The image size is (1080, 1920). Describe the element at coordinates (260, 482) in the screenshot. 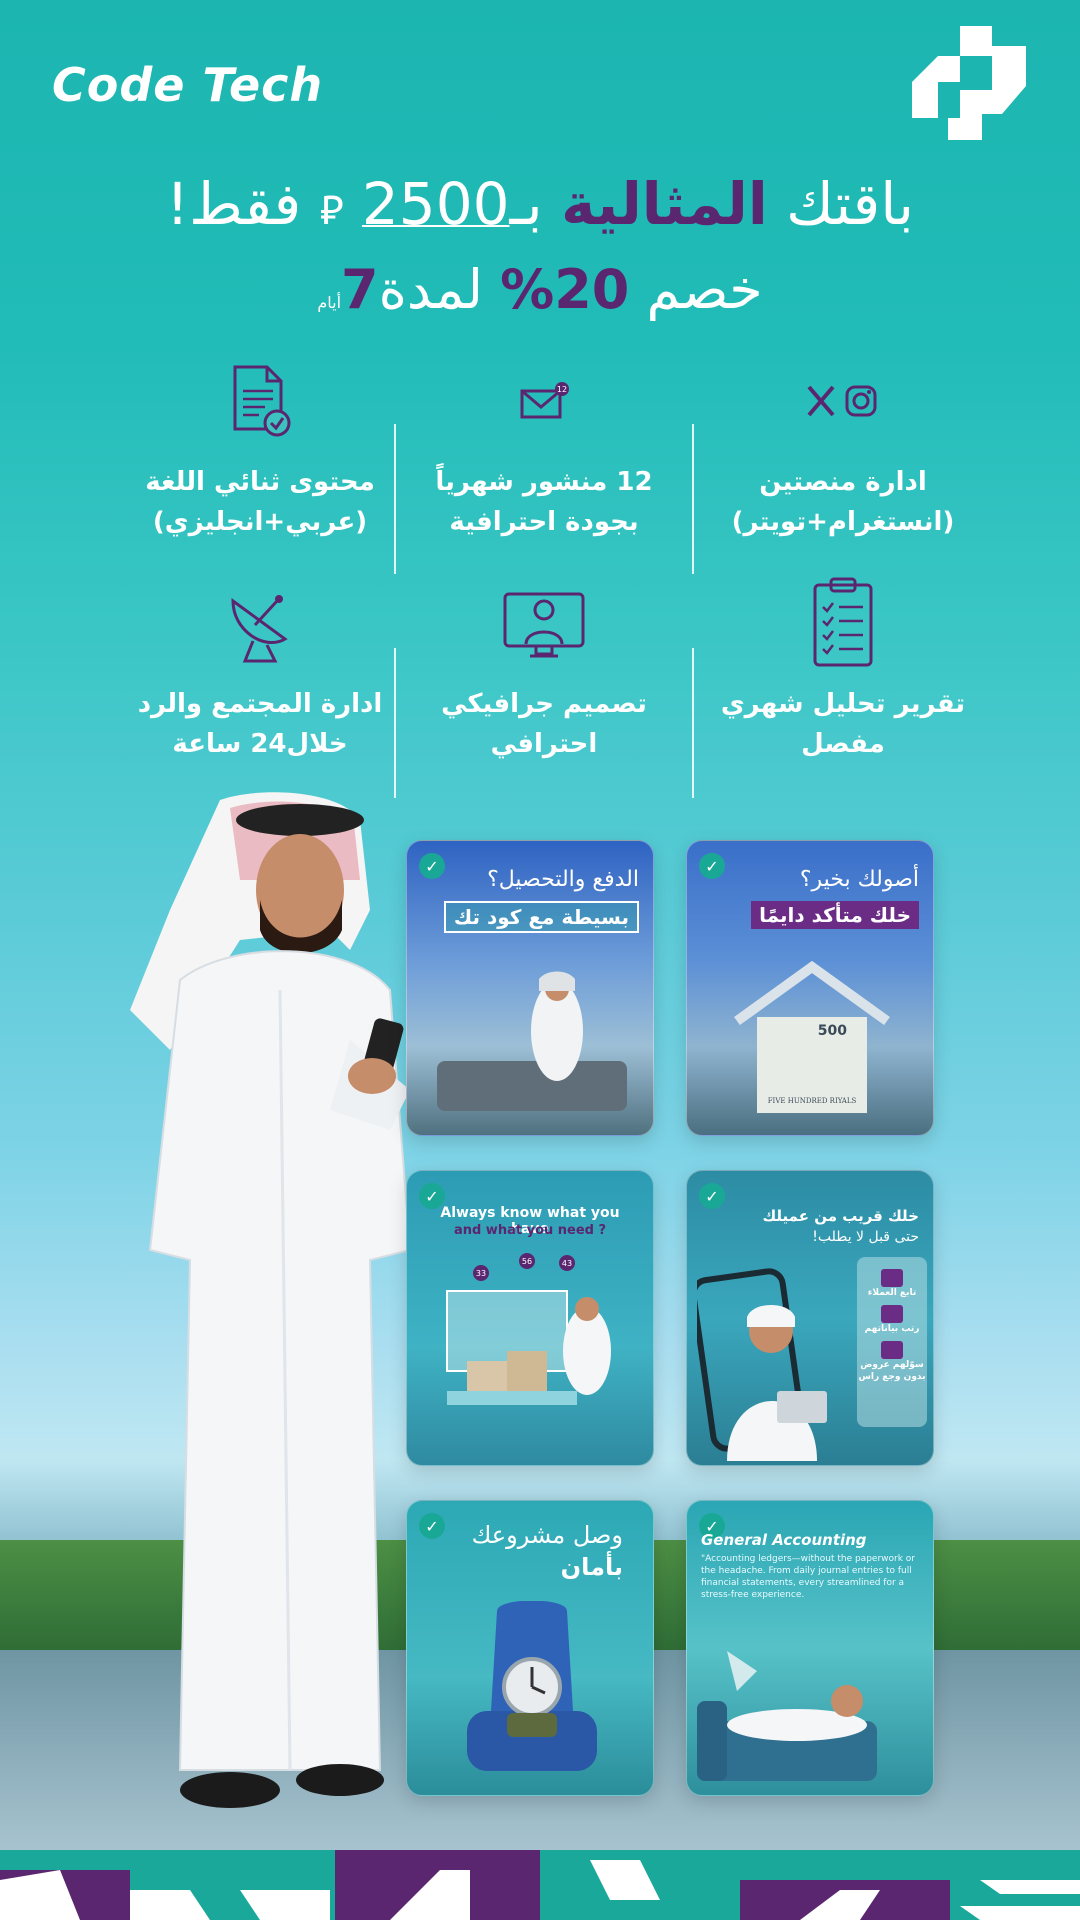

I see `feature-line1: محتوى ثنائي اللغة` at that location.